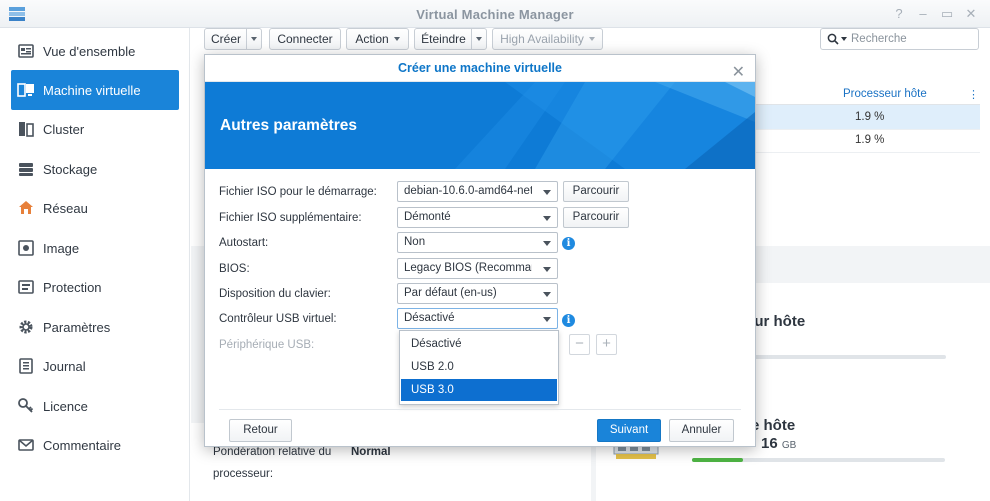 This screenshot has height=501, width=990. What do you see at coordinates (947, 14) in the screenshot?
I see `maximize-icon: ▭` at bounding box center [947, 14].